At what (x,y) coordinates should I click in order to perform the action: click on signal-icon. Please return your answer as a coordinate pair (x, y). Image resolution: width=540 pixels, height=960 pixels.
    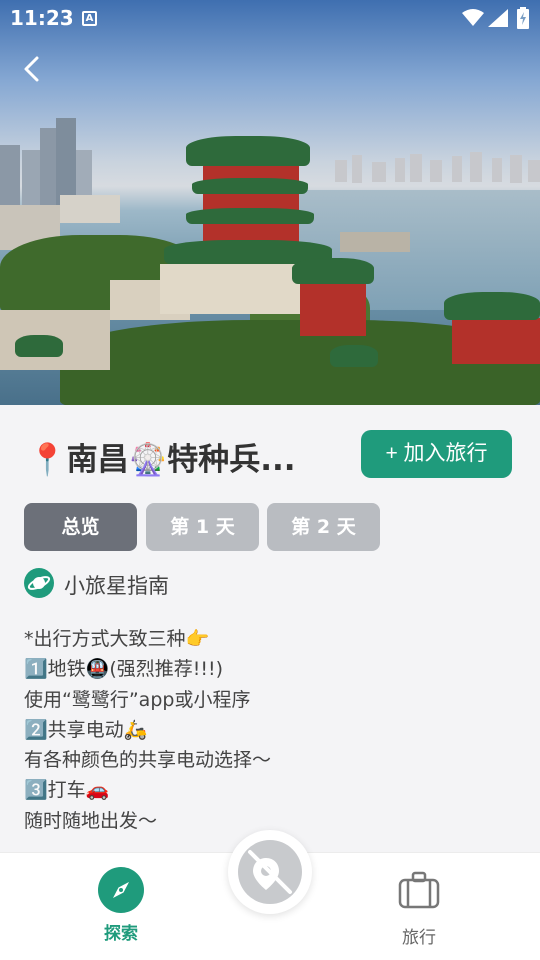
    Looking at the image, I should click on (498, 18).